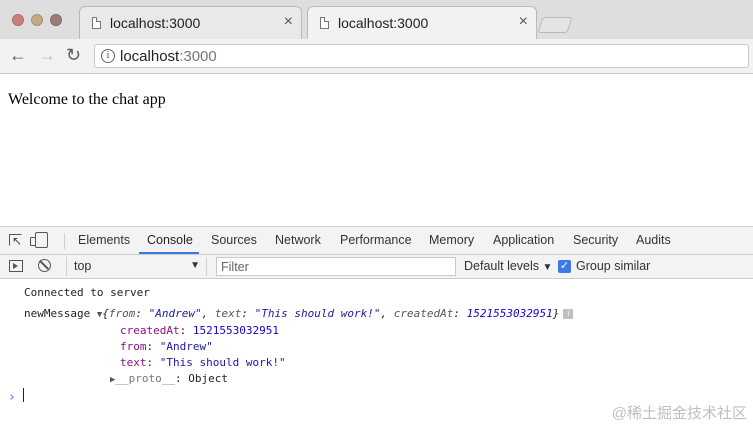 The image size is (753, 429). I want to click on clear-console-icon, so click(44, 265).